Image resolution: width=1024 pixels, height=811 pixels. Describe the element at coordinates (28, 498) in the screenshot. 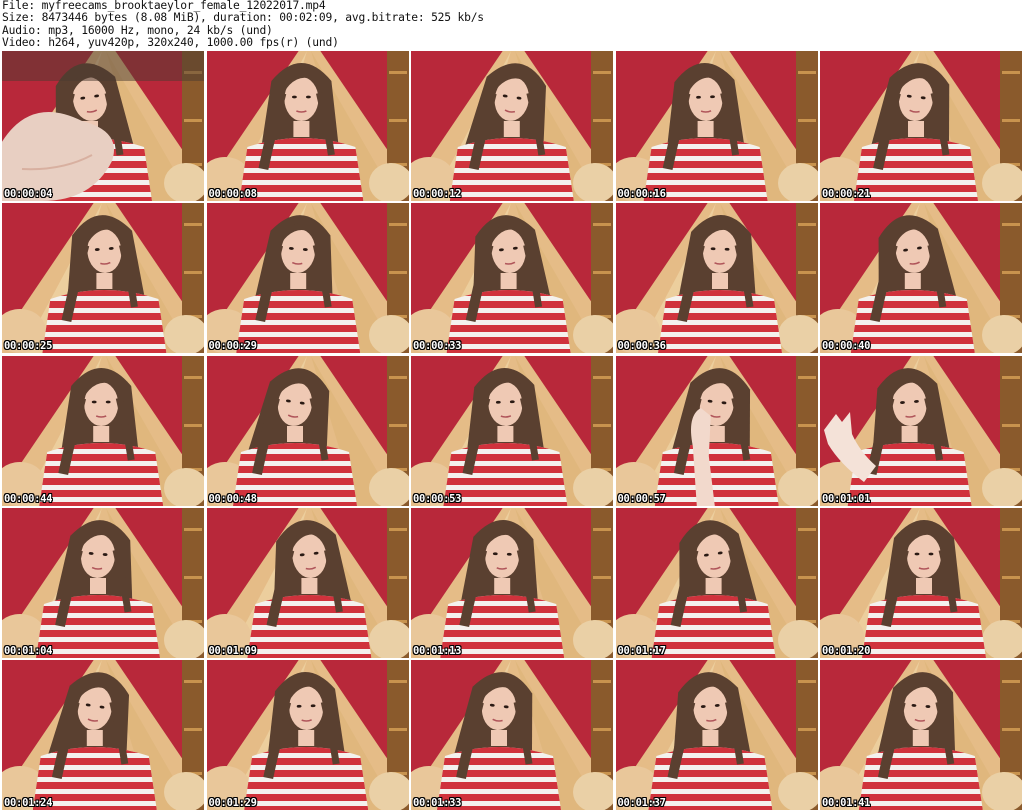

I see `thumbnail-timestamp: 00:00:44` at that location.